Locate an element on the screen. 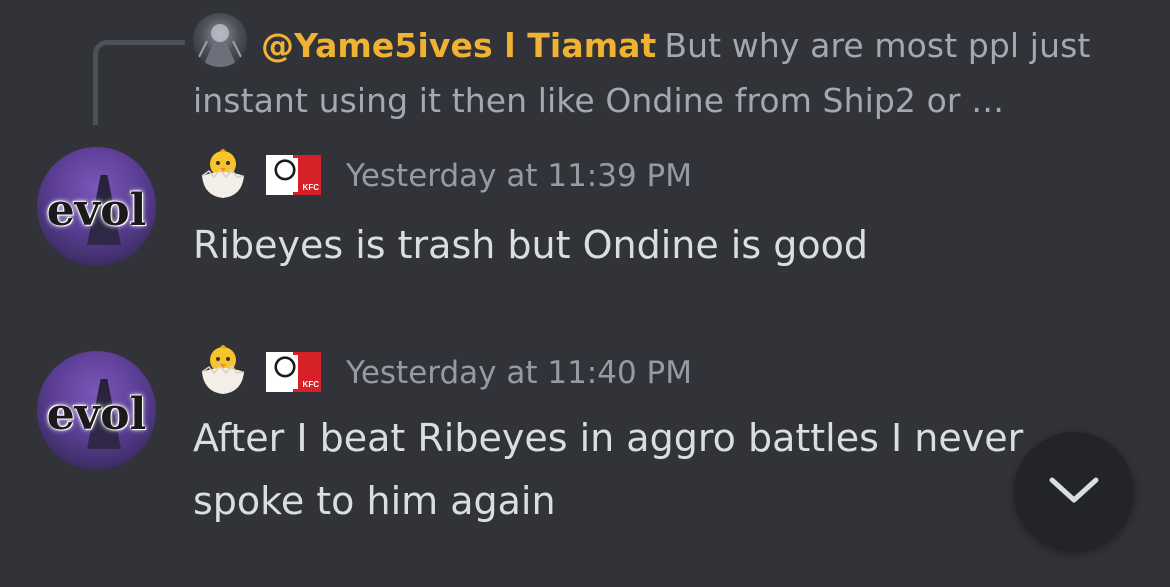 The width and height of the screenshot is (1170, 587). scroll-to-bottom-button is located at coordinates (1074, 492).